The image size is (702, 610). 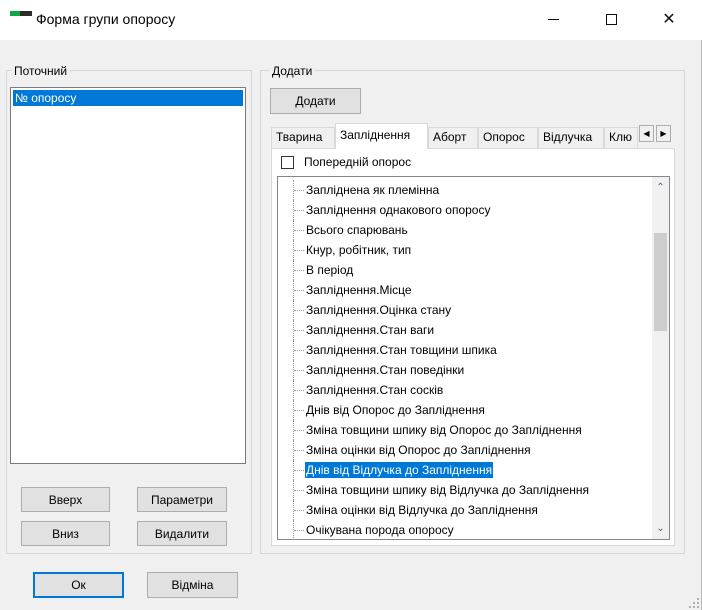 I want to click on previous-farrowing-label: Попередній опорос, so click(x=357, y=162).